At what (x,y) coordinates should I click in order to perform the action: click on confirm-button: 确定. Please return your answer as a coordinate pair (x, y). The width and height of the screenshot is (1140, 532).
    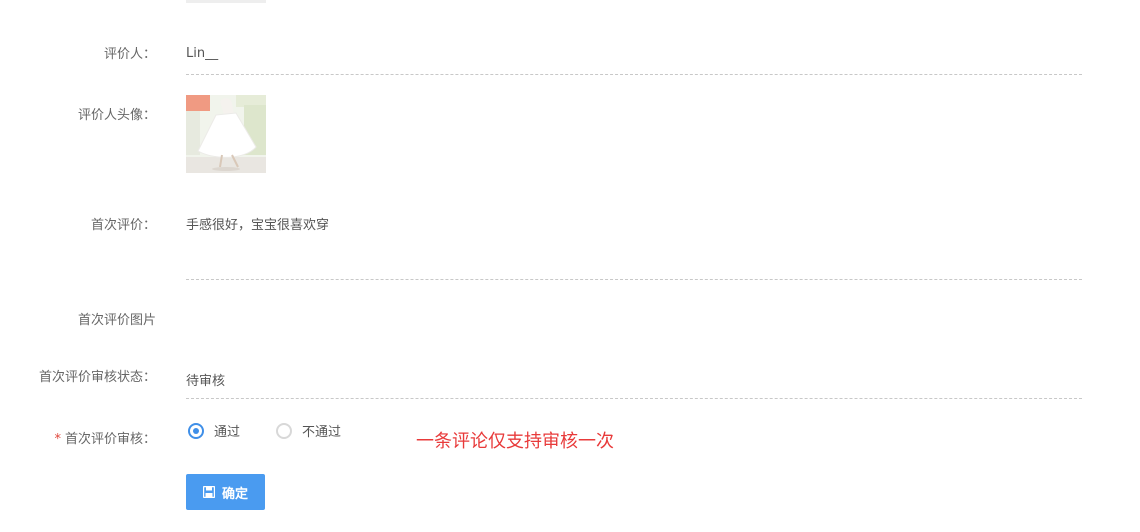
    Looking at the image, I should click on (225, 492).